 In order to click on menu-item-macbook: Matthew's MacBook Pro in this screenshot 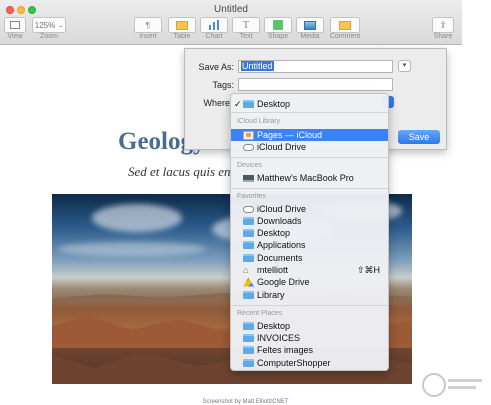, I will do `click(309, 178)`.